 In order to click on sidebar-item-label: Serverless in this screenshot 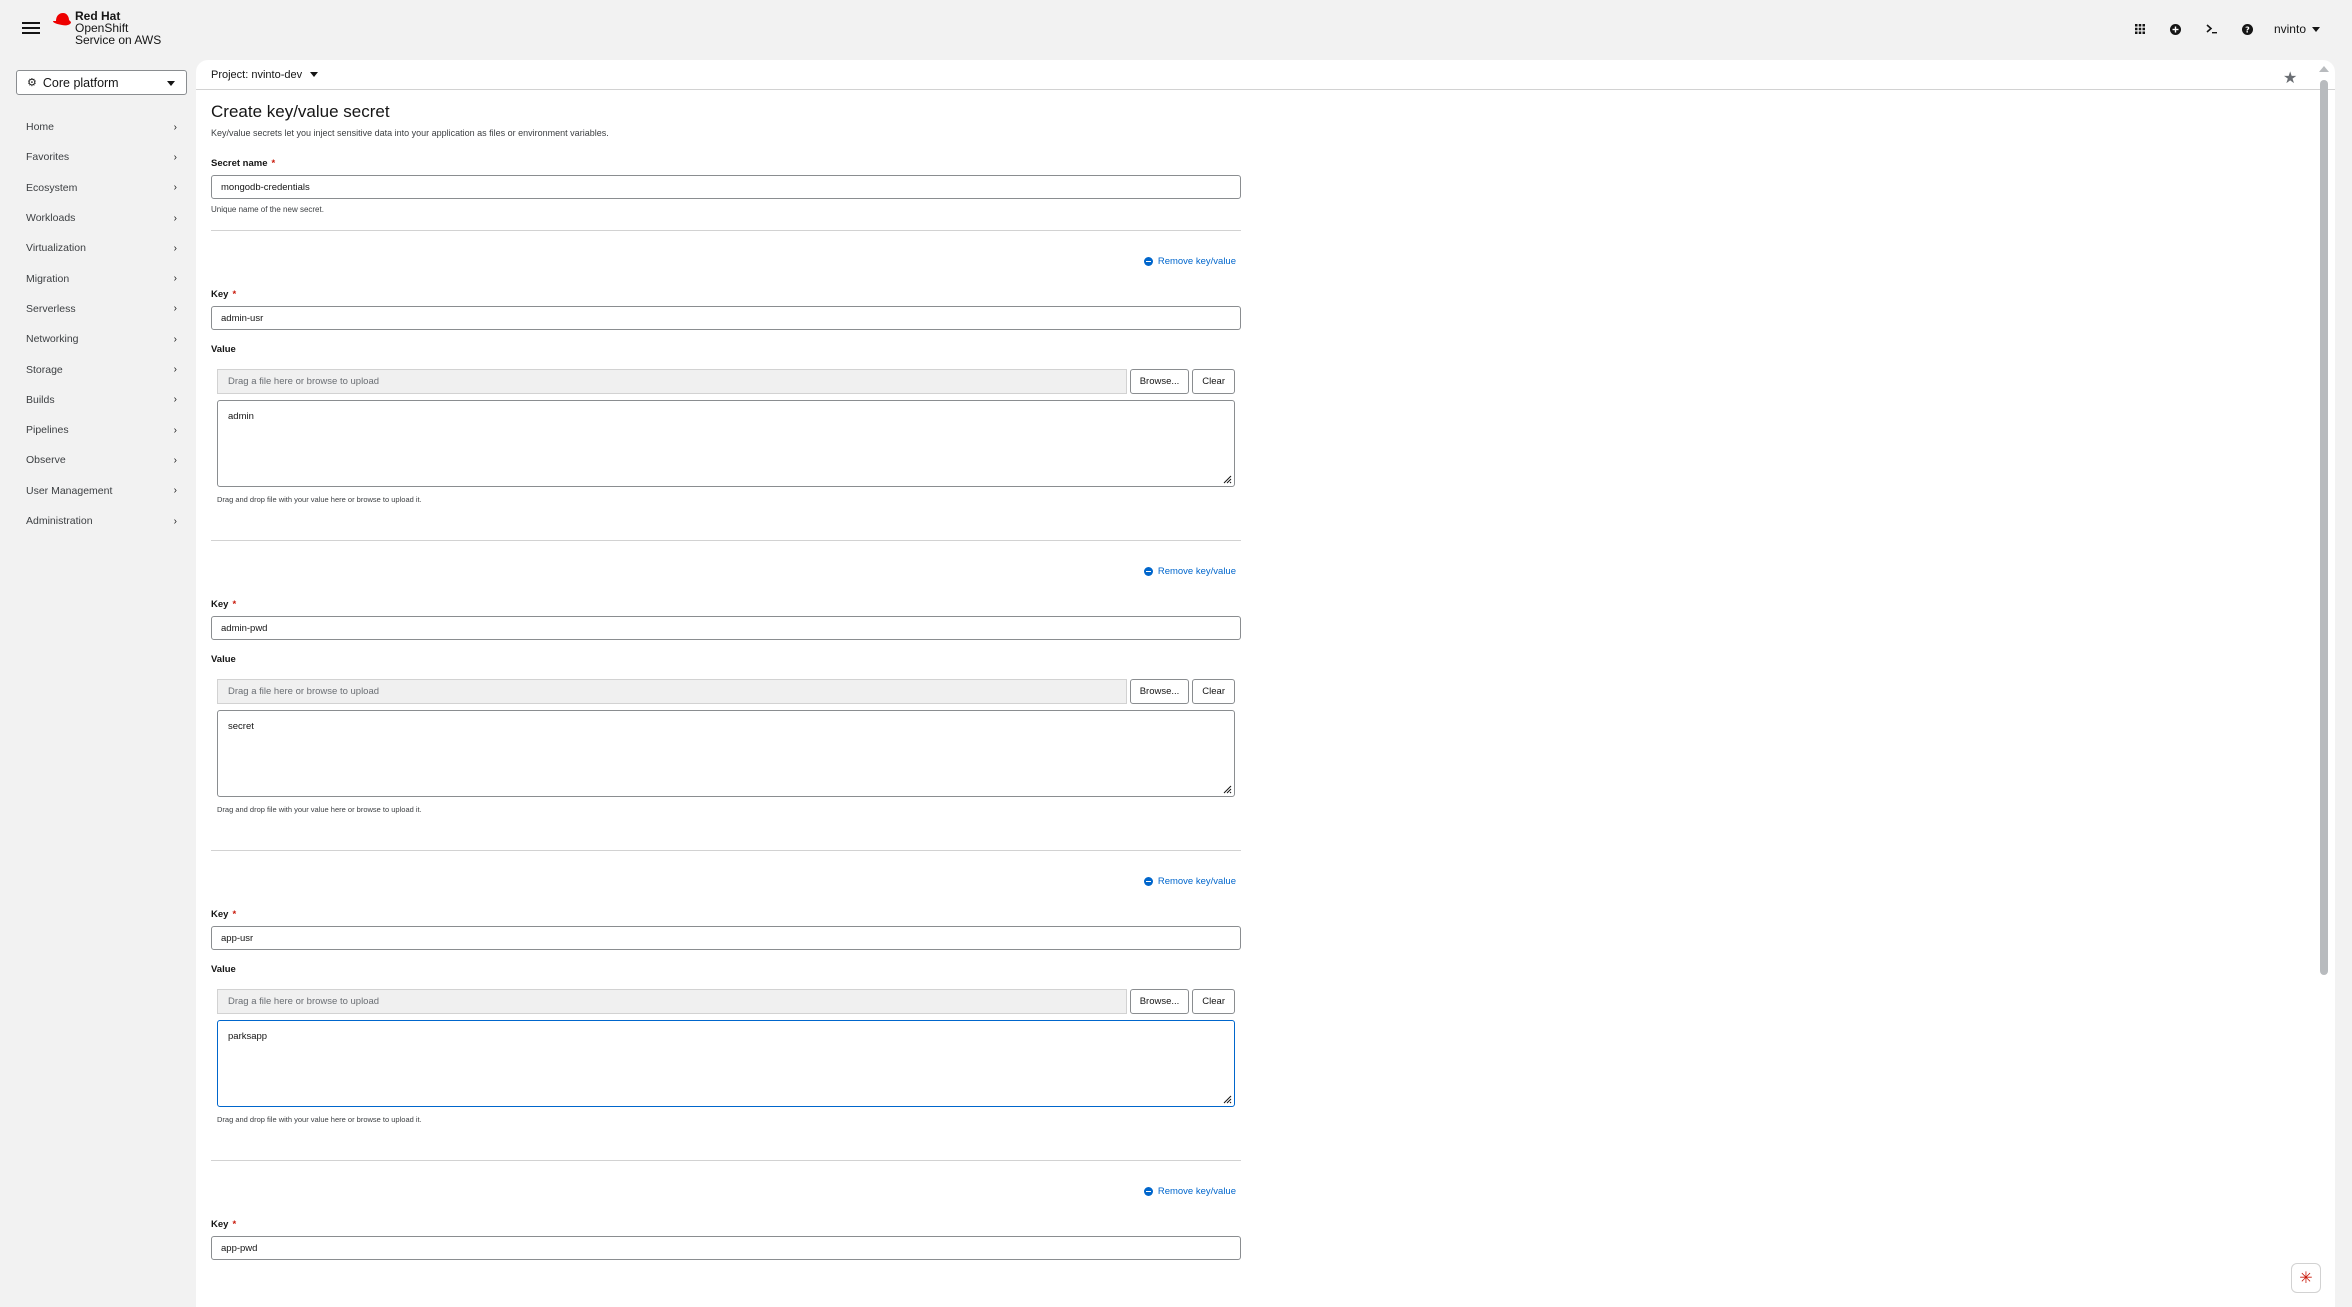, I will do `click(51, 308)`.